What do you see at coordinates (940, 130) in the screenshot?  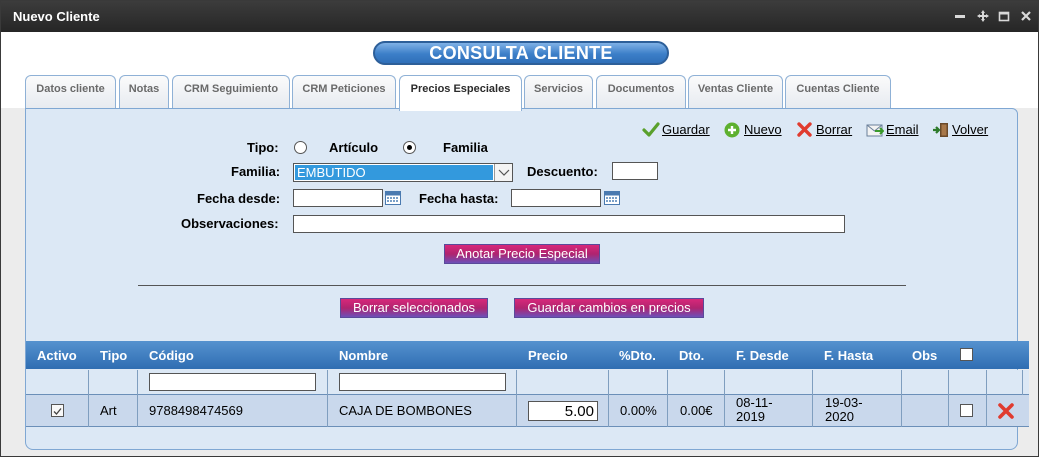 I see `exit-door-icon` at bounding box center [940, 130].